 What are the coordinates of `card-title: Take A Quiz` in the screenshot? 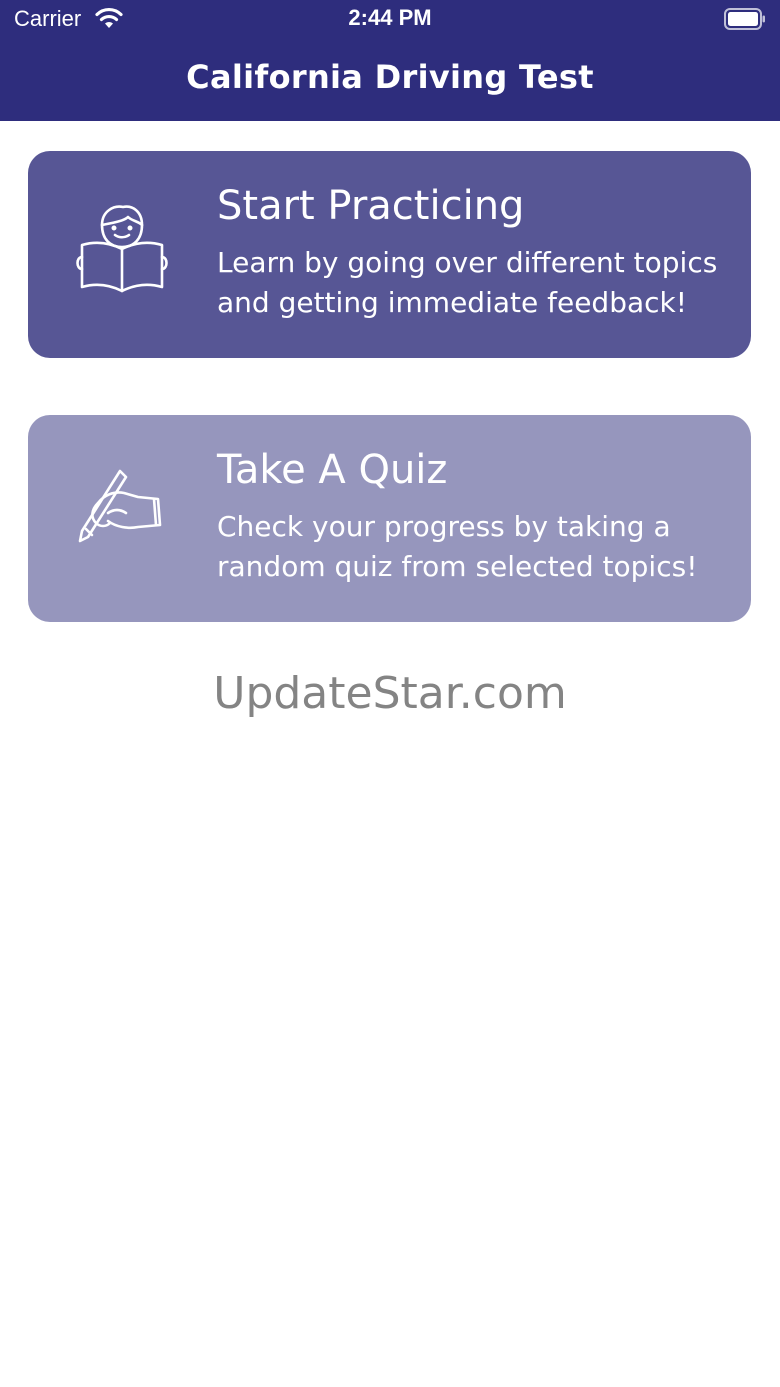 It's located at (332, 470).